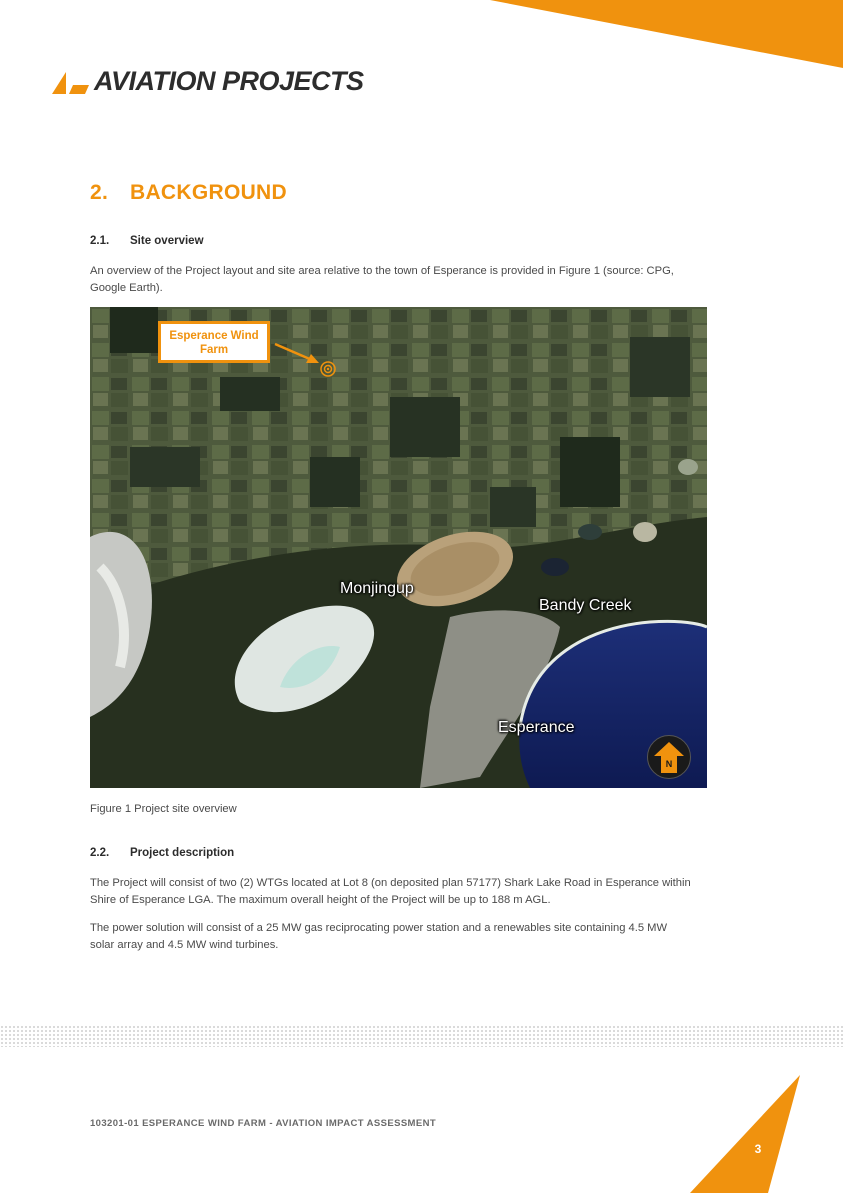  I want to click on logo-mark-icon, so click(70, 83).